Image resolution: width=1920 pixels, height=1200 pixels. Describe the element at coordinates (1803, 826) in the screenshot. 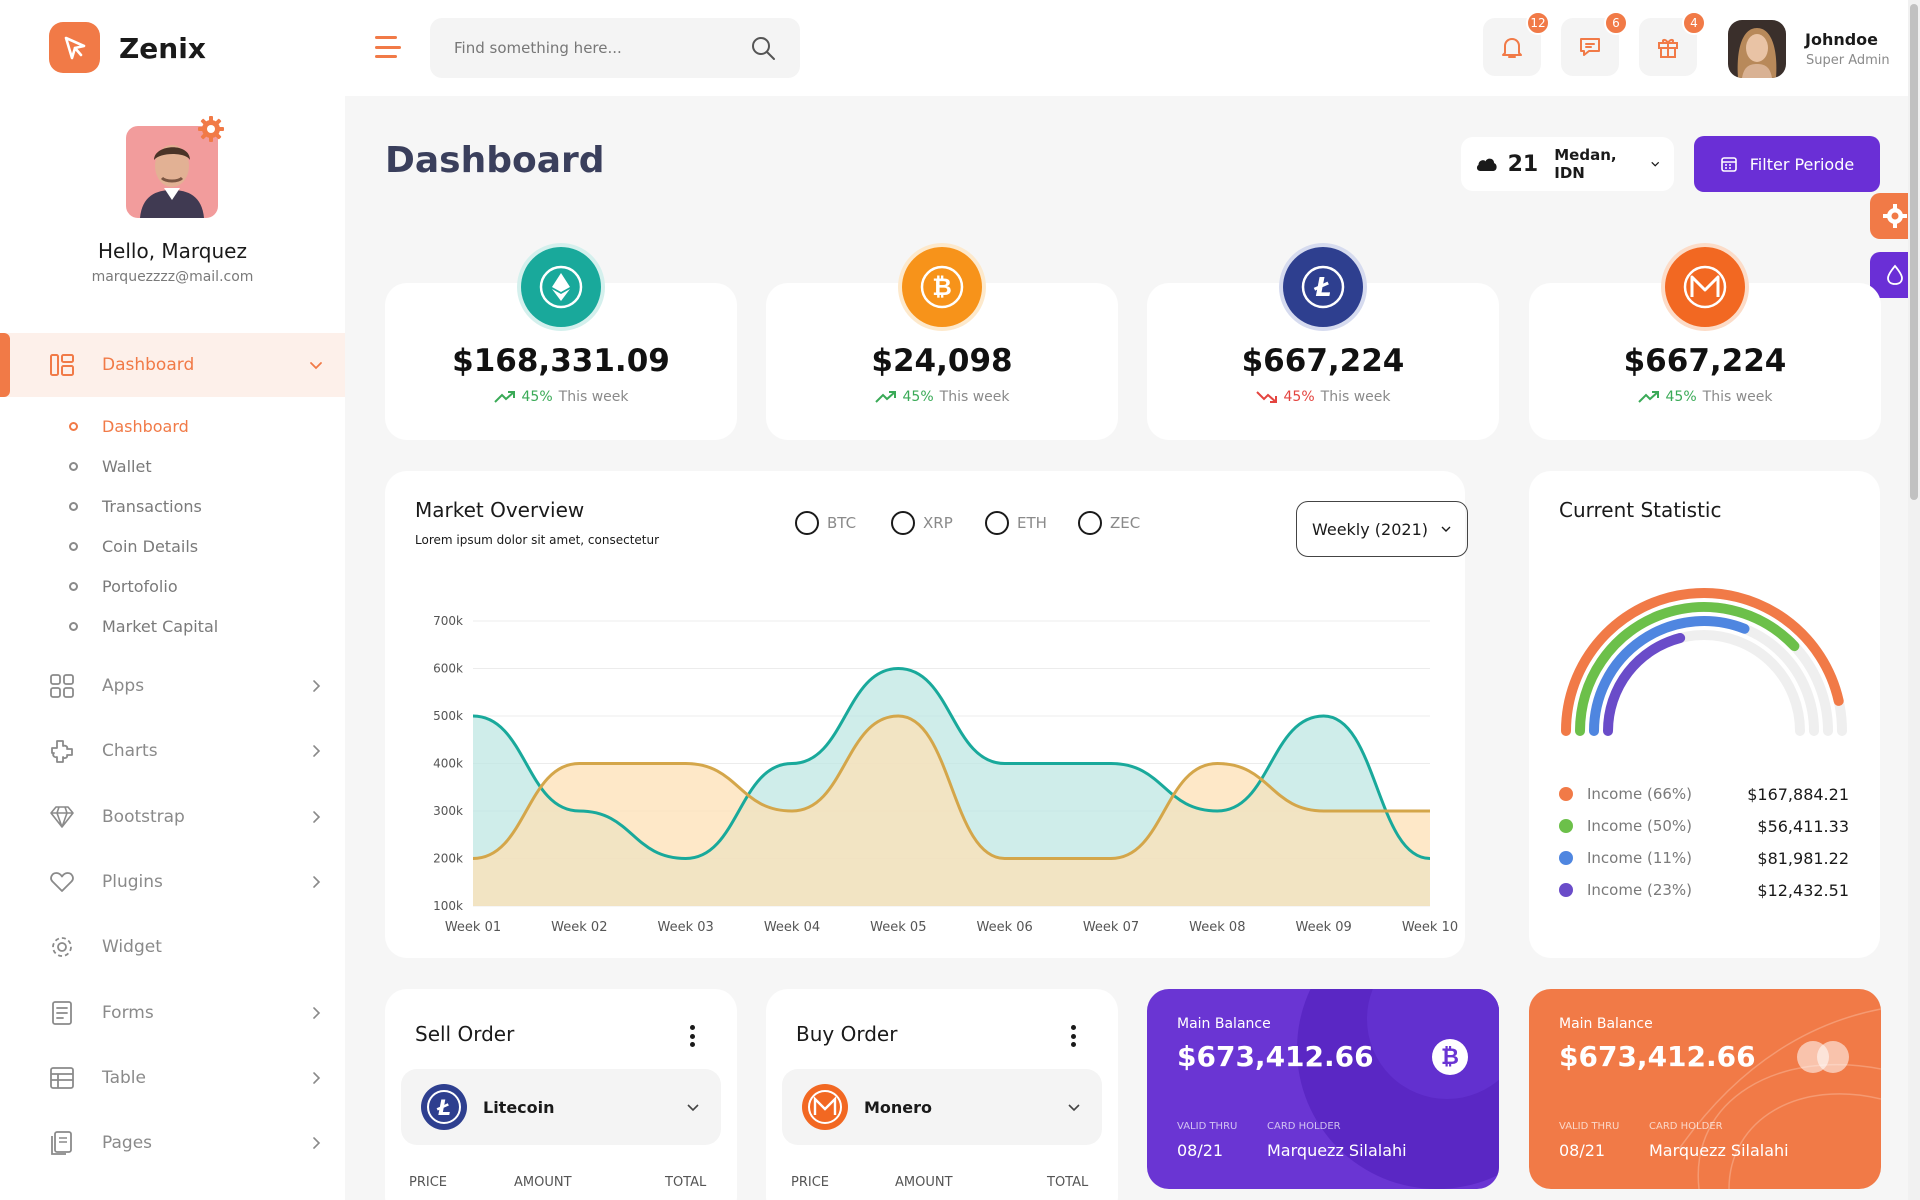

I see `legend-value: $56,411.33` at that location.